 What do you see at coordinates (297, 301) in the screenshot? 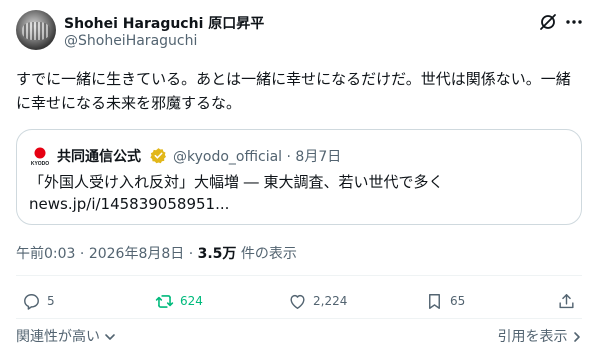
I see `heart-icon` at bounding box center [297, 301].